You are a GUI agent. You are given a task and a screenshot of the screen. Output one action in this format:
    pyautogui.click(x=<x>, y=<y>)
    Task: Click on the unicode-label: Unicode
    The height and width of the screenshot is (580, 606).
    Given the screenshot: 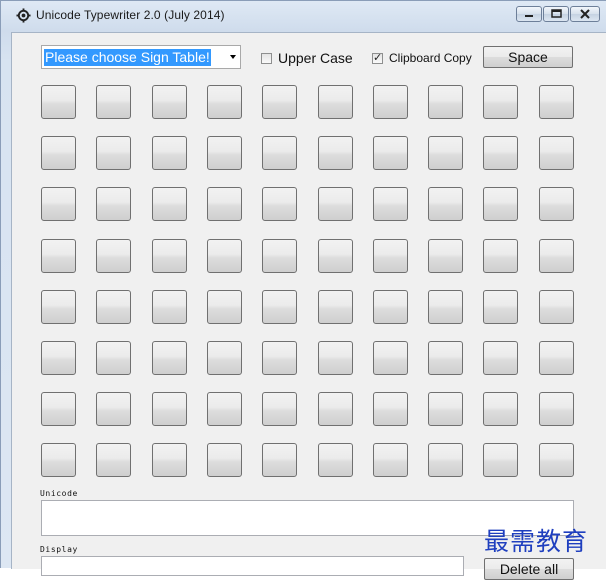 What is the action you would take?
    pyautogui.click(x=59, y=493)
    